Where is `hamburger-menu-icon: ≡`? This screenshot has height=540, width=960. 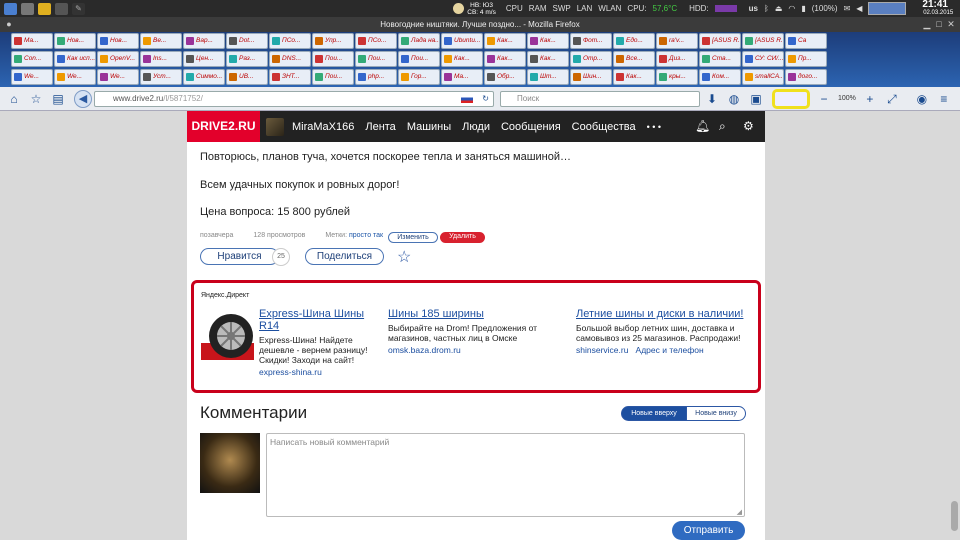
hamburger-menu-icon: ≡ is located at coordinates (944, 99).